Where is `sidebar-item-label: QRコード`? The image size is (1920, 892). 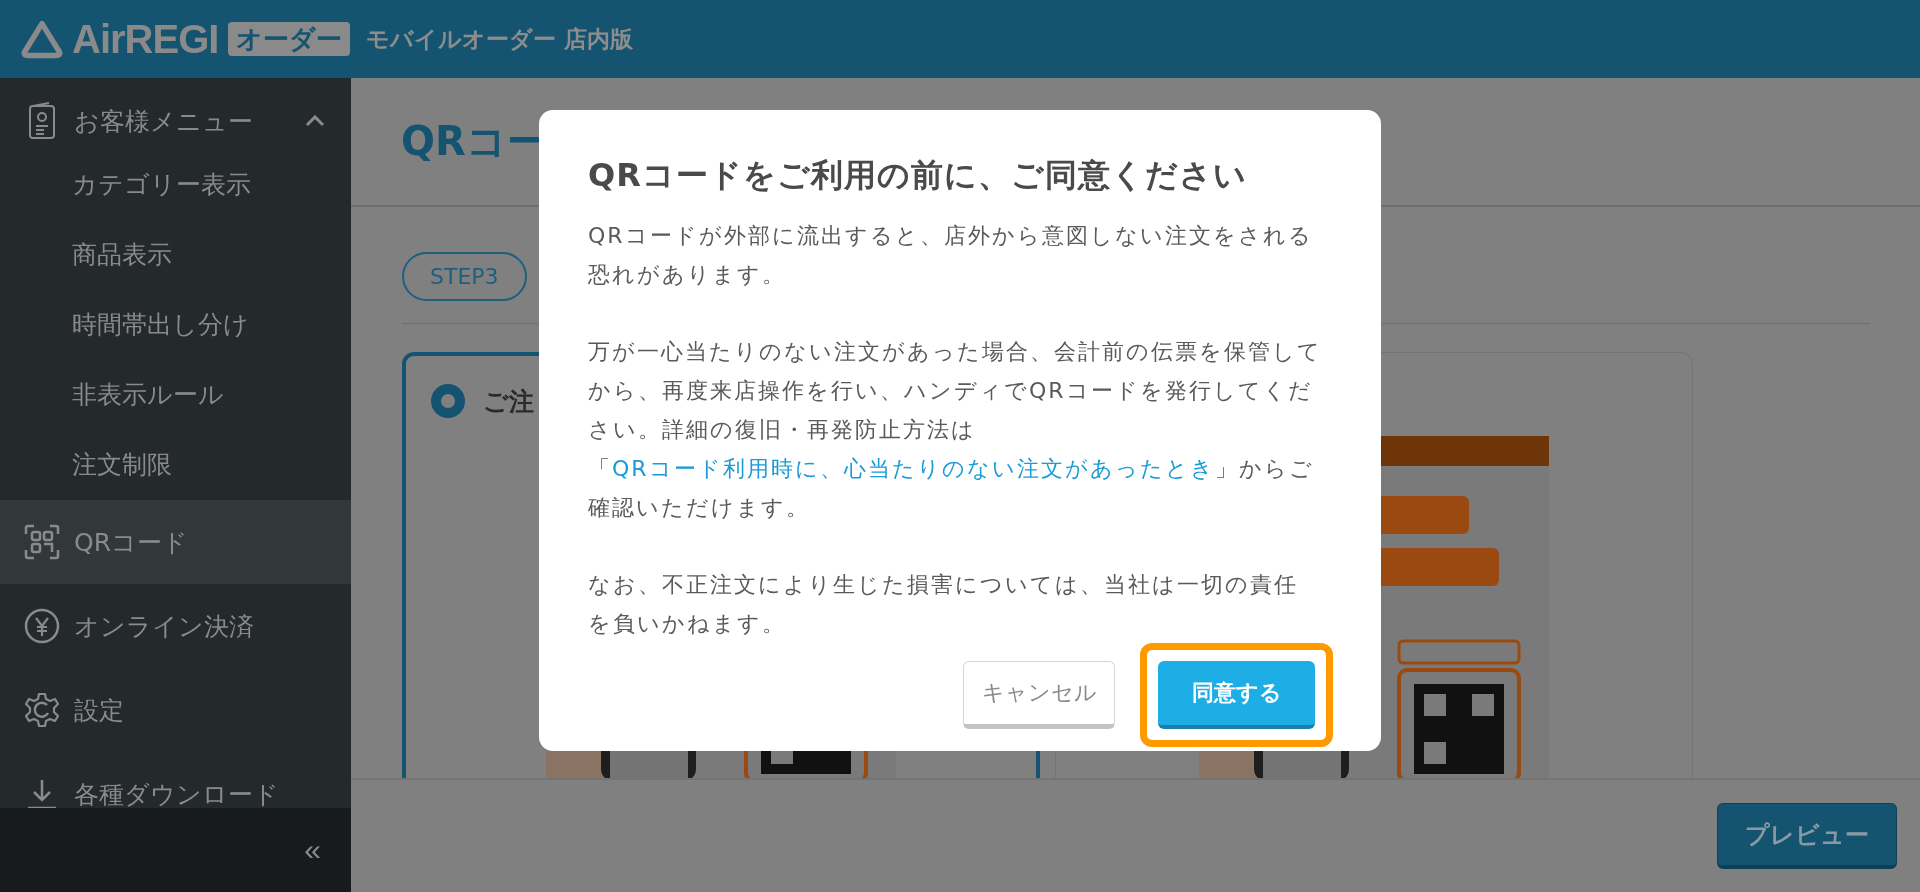 sidebar-item-label: QRコード is located at coordinates (132, 542).